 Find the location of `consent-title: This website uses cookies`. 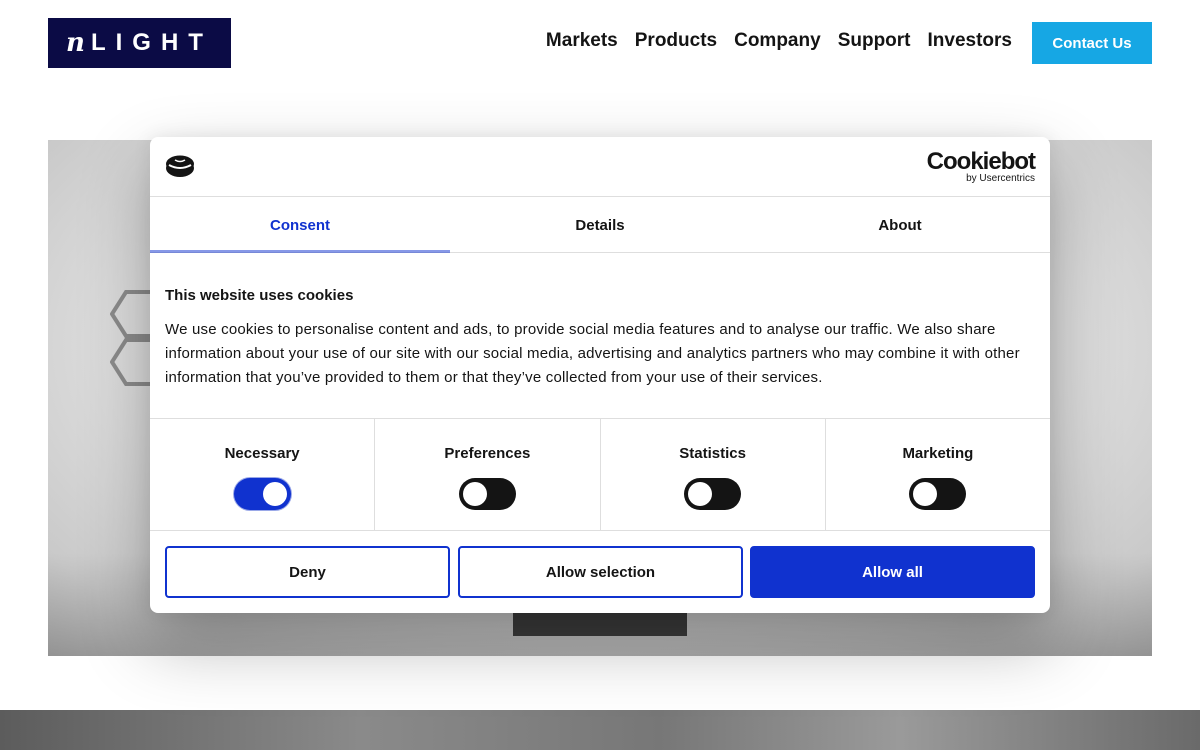

consent-title: This website uses cookies is located at coordinates (259, 295).